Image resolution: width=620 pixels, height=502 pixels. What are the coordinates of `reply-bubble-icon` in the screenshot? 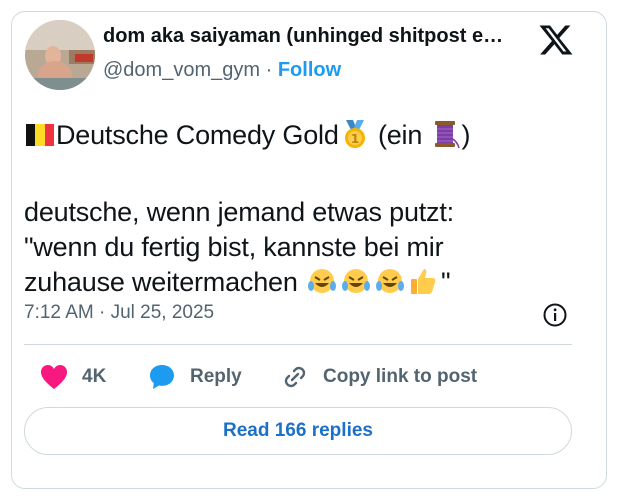 It's located at (162, 377).